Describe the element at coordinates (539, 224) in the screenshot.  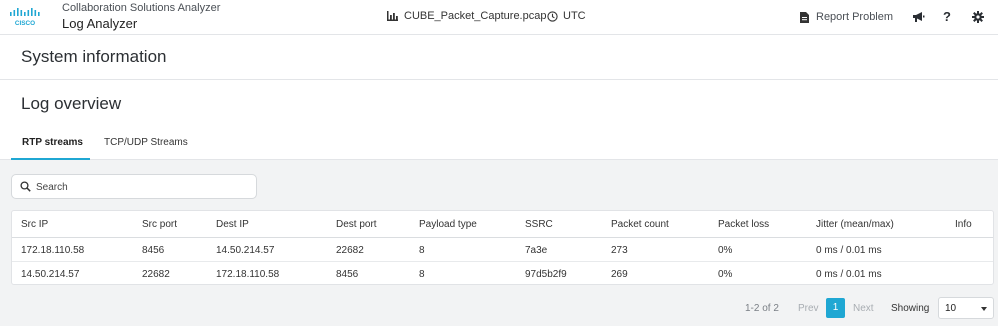
I see `column-header-ssrc: SSRC` at that location.